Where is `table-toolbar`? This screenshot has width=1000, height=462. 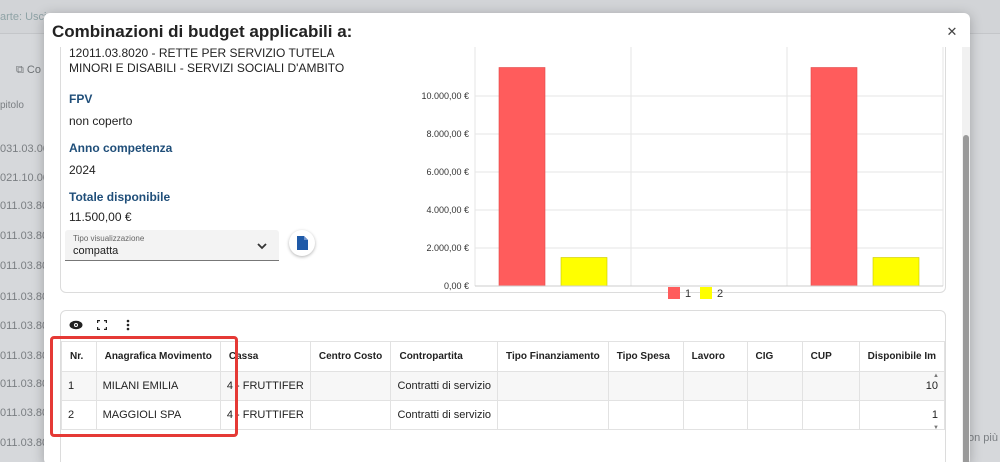
table-toolbar is located at coordinates (102, 325).